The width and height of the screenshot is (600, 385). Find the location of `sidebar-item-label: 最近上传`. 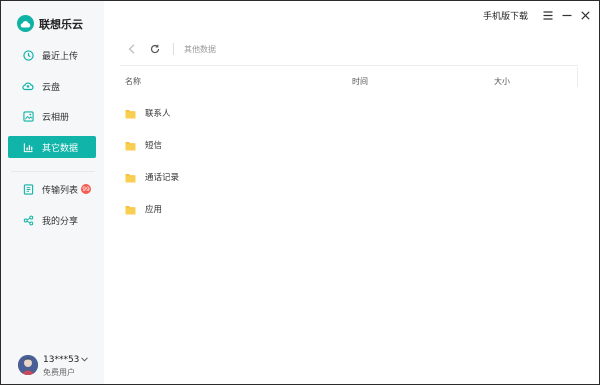

sidebar-item-label: 最近上传 is located at coordinates (60, 56).